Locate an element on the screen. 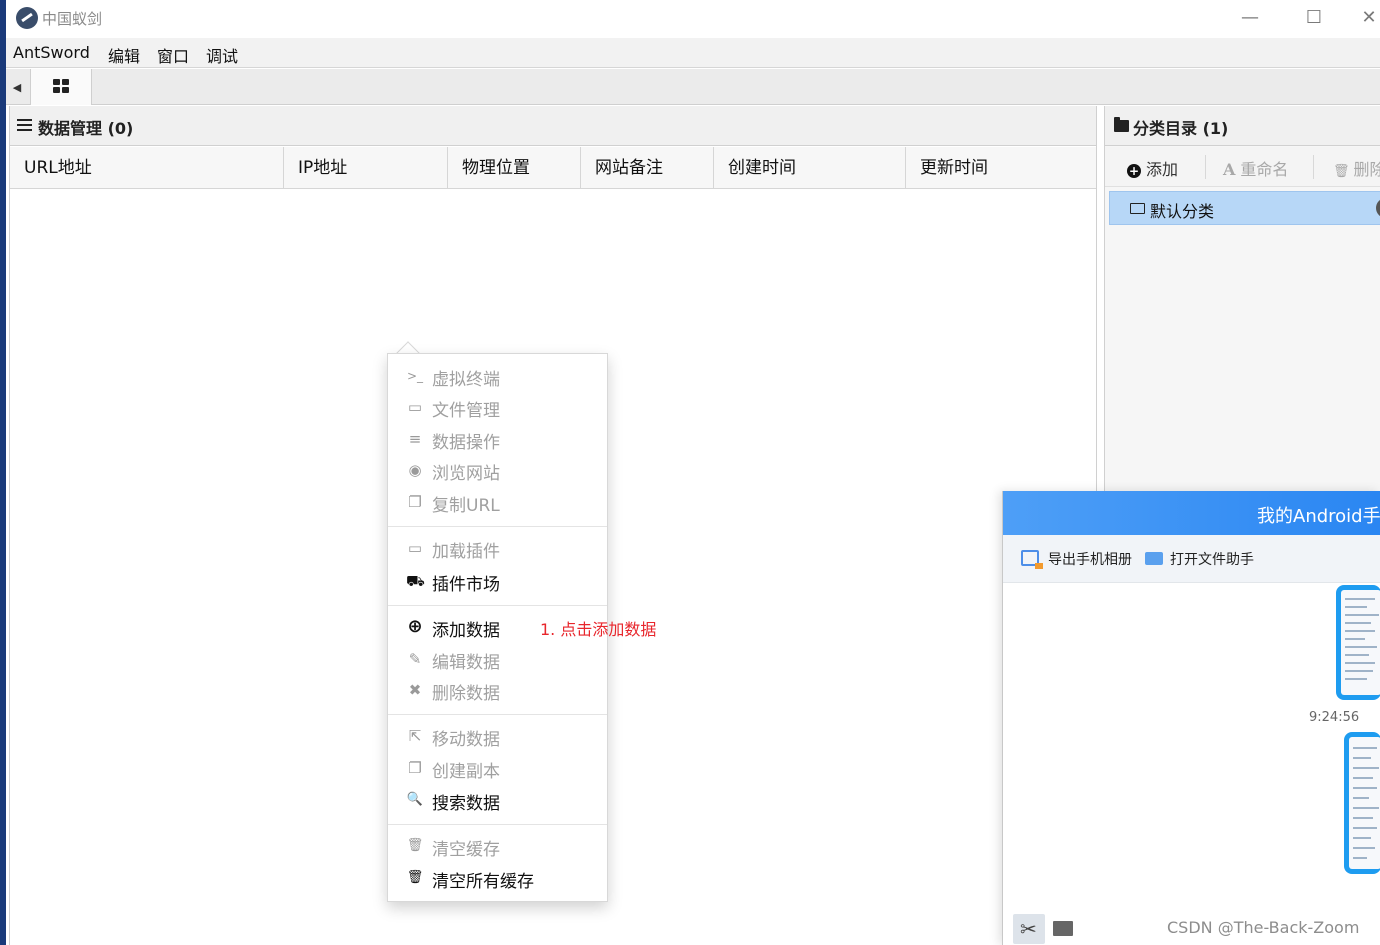 The height and width of the screenshot is (945, 1380). menu-item-delete-data: ✖ 删除数据 is located at coordinates (497, 690).